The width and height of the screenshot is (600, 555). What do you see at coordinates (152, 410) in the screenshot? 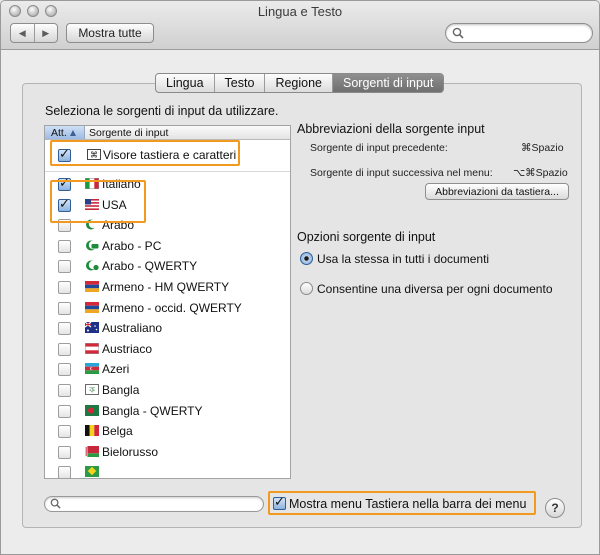
I see `list-item-label: Bangla - QWERTY` at bounding box center [152, 410].